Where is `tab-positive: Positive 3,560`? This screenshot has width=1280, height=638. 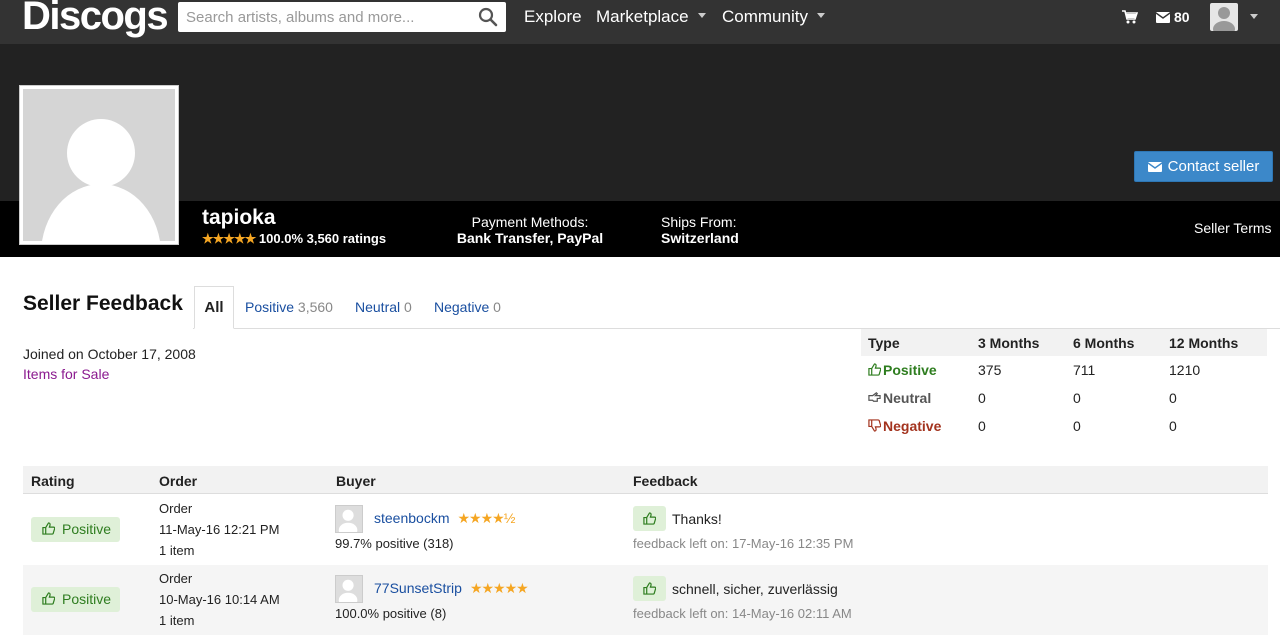 tab-positive: Positive 3,560 is located at coordinates (289, 307).